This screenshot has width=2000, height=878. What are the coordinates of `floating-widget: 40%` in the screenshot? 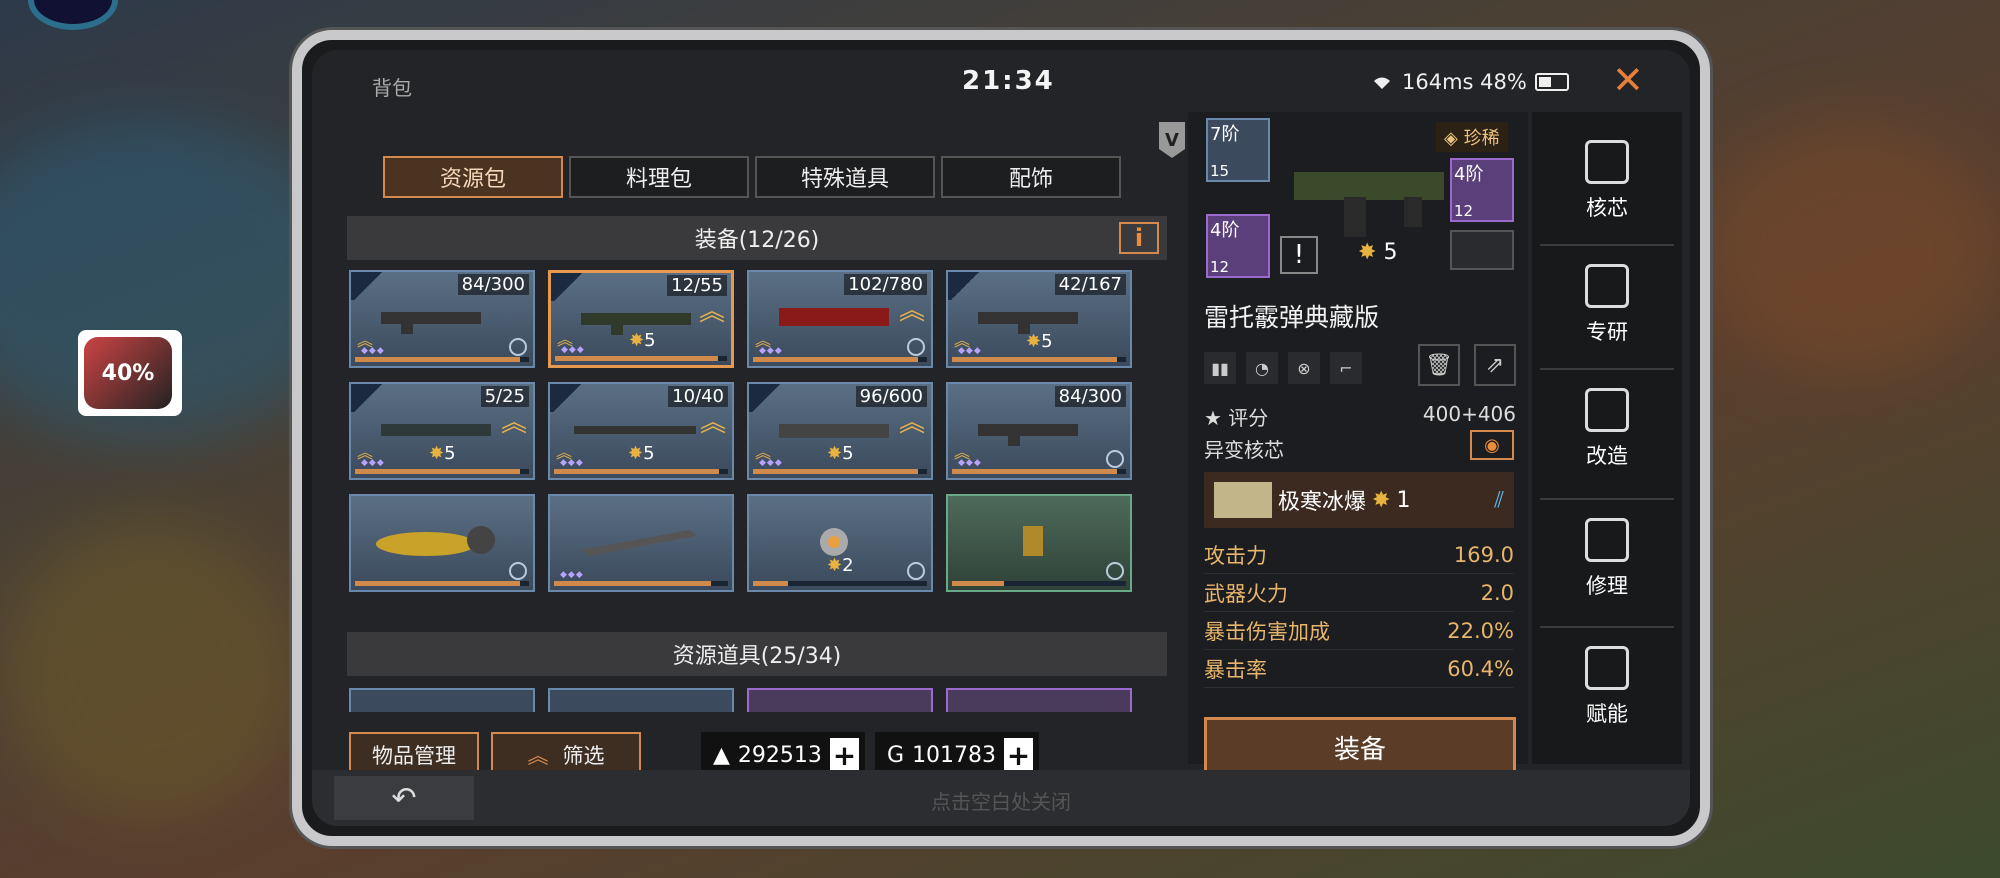 It's located at (130, 373).